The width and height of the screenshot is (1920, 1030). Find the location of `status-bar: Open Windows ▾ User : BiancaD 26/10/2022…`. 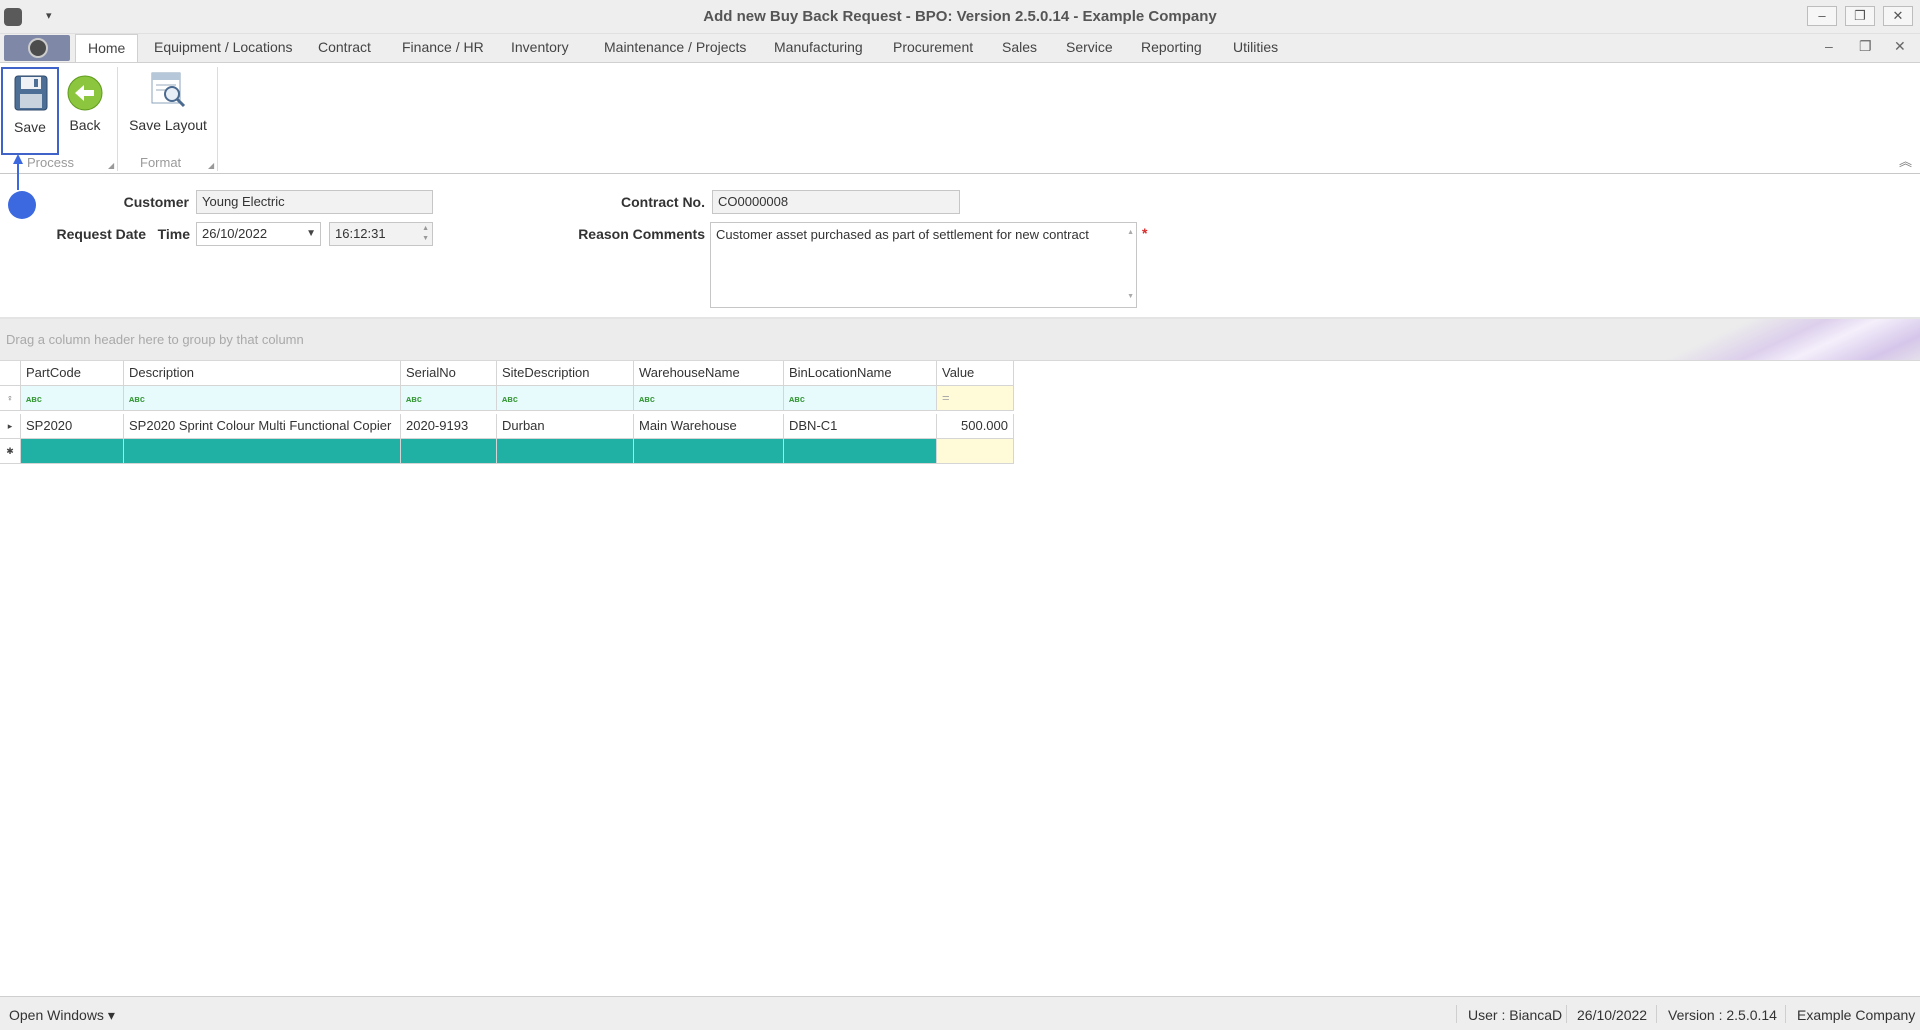

status-bar: Open Windows ▾ User : BiancaD 26/10/2022… is located at coordinates (960, 1013).